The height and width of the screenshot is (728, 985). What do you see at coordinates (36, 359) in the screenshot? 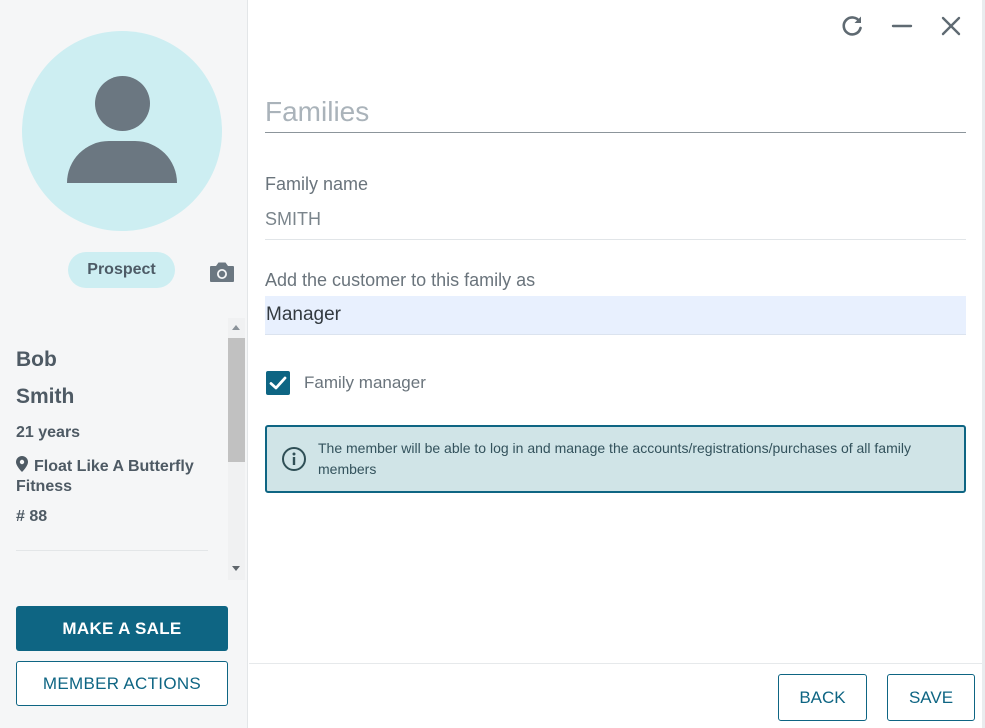
I see `member-first-name: Bob` at bounding box center [36, 359].